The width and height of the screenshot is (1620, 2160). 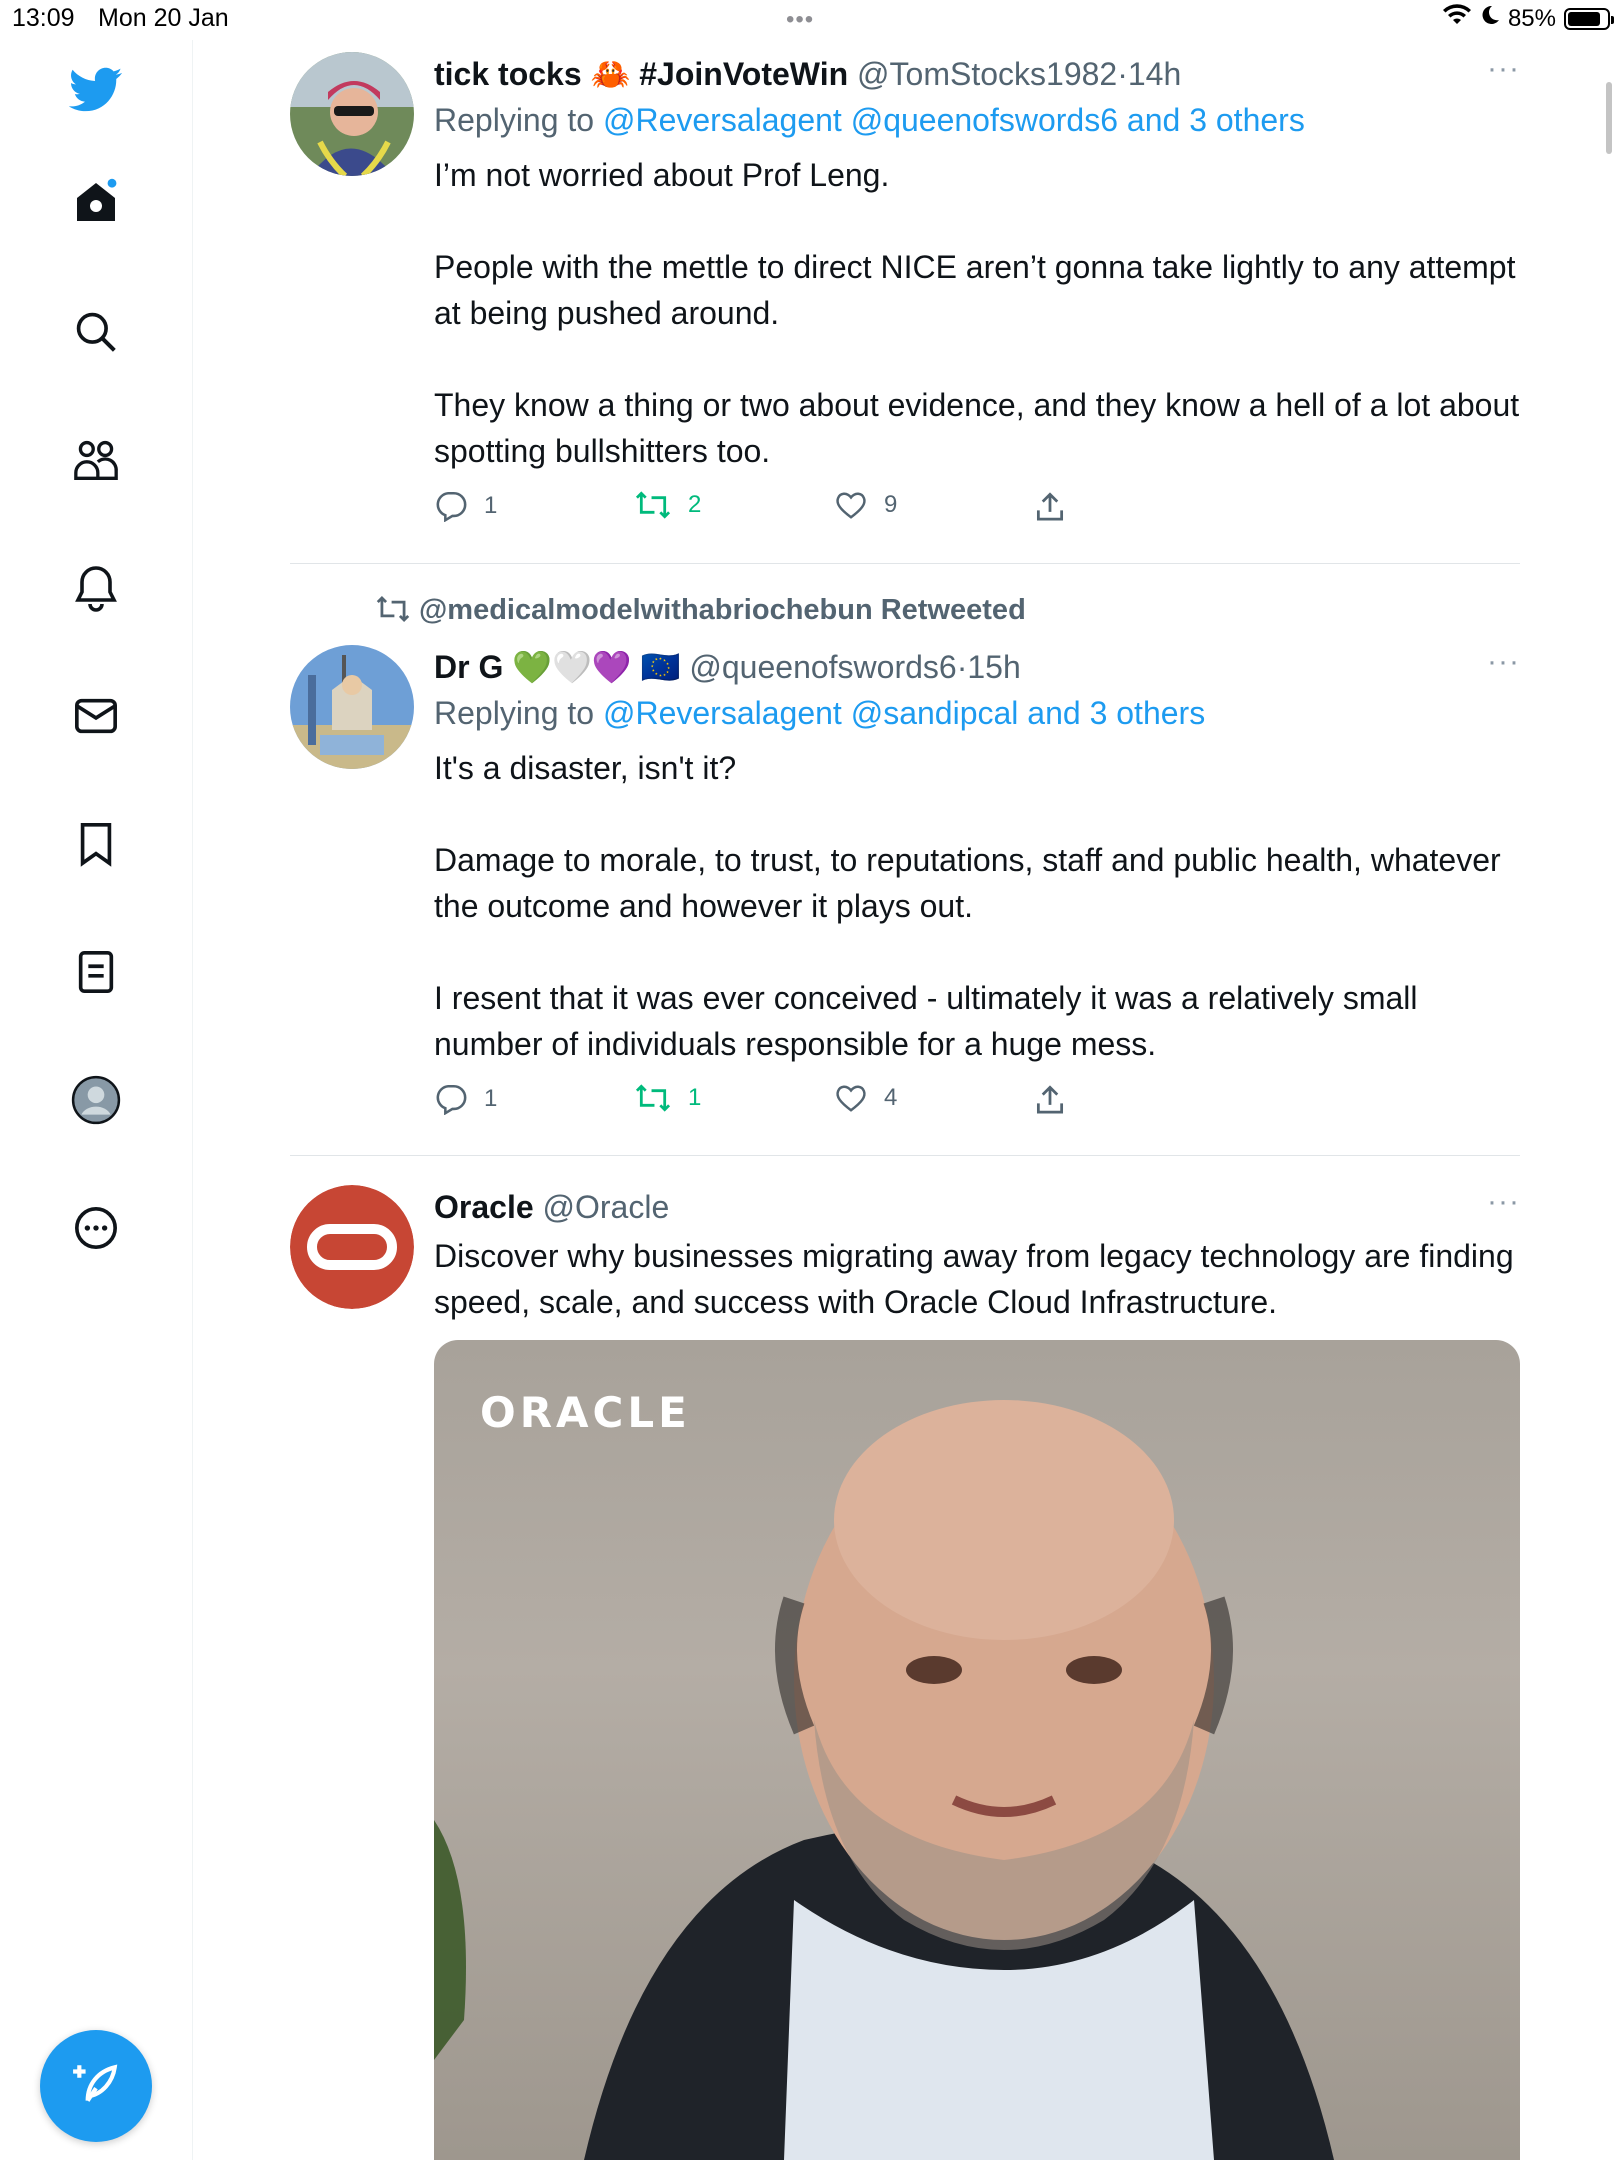 I want to click on twitter-logo-icon, so click(x=96, y=90).